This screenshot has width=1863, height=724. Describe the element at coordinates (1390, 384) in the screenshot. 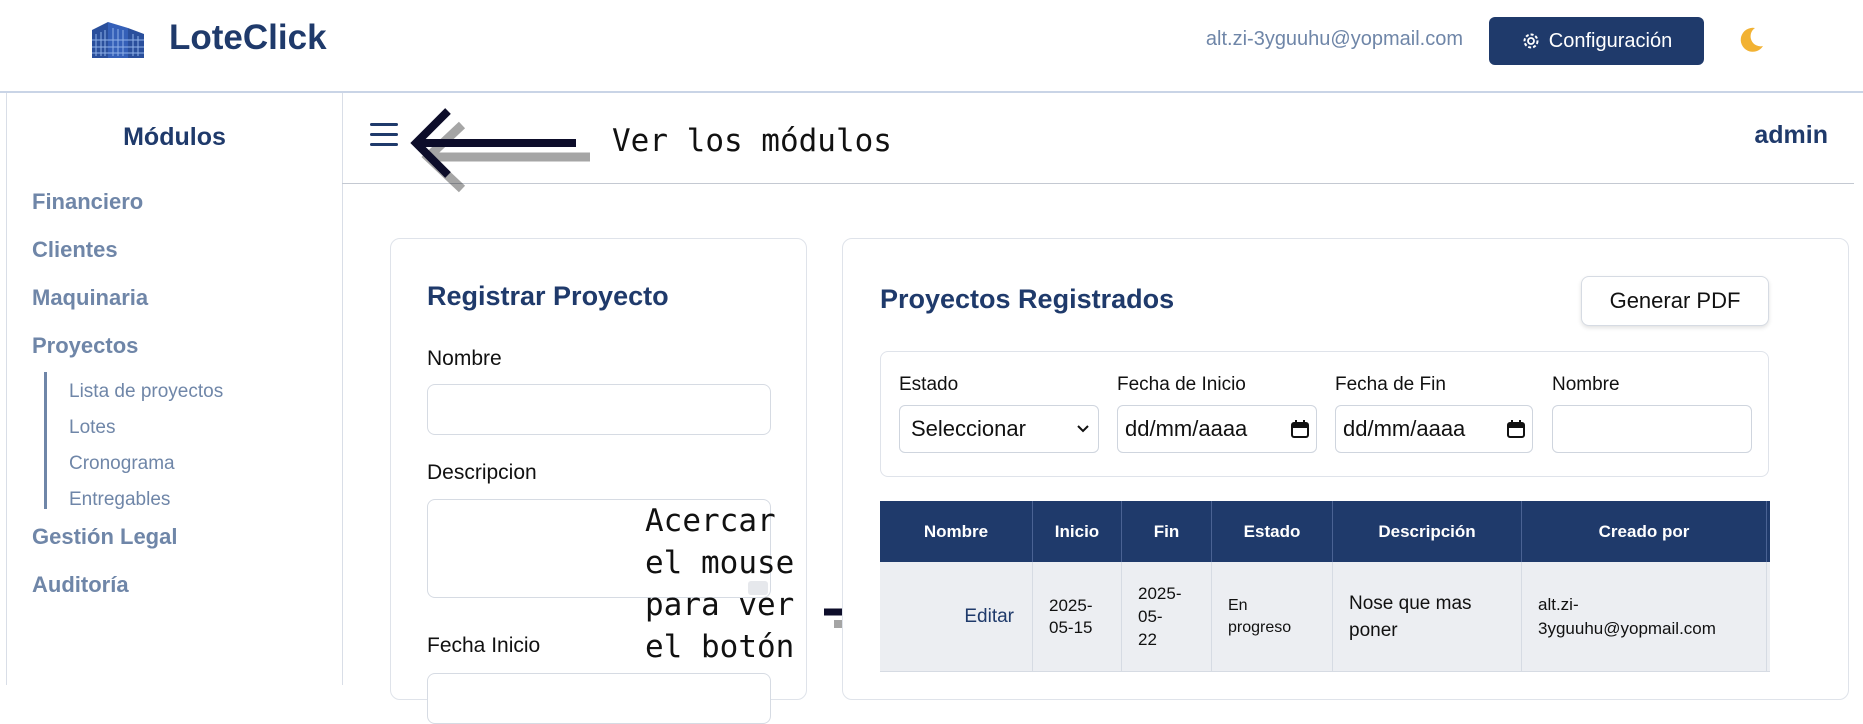

I see `end-date-filter-label: Fecha de Fin` at that location.